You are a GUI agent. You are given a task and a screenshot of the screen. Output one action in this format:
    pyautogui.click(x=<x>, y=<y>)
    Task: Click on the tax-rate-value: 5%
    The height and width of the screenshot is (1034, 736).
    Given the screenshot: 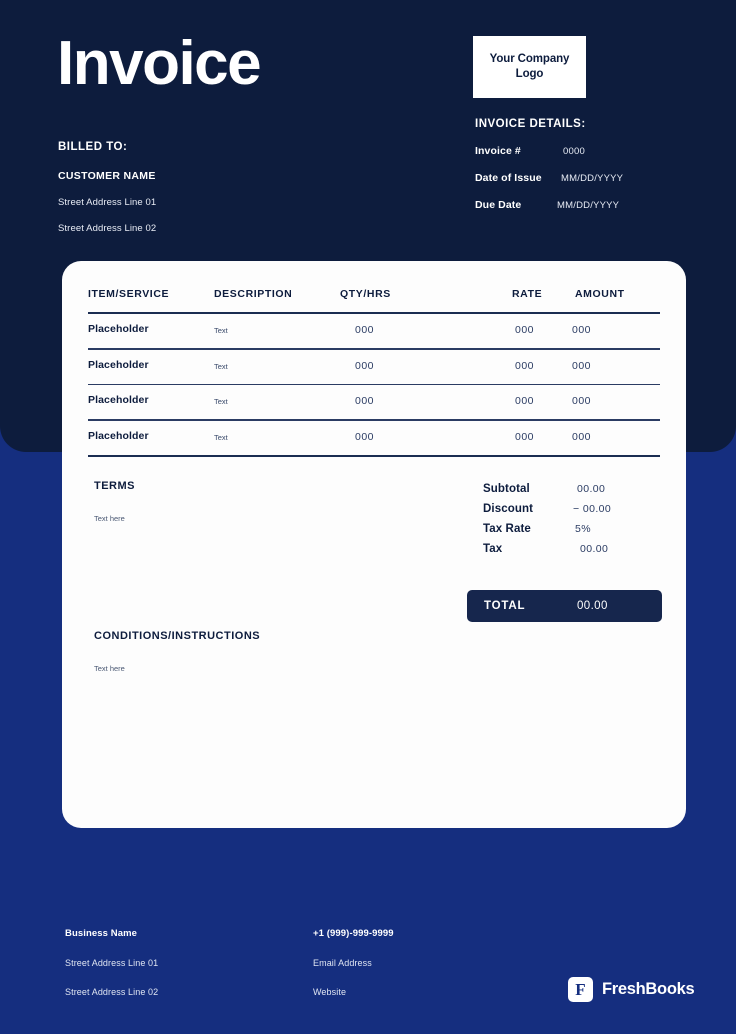 What is the action you would take?
    pyautogui.click(x=583, y=529)
    